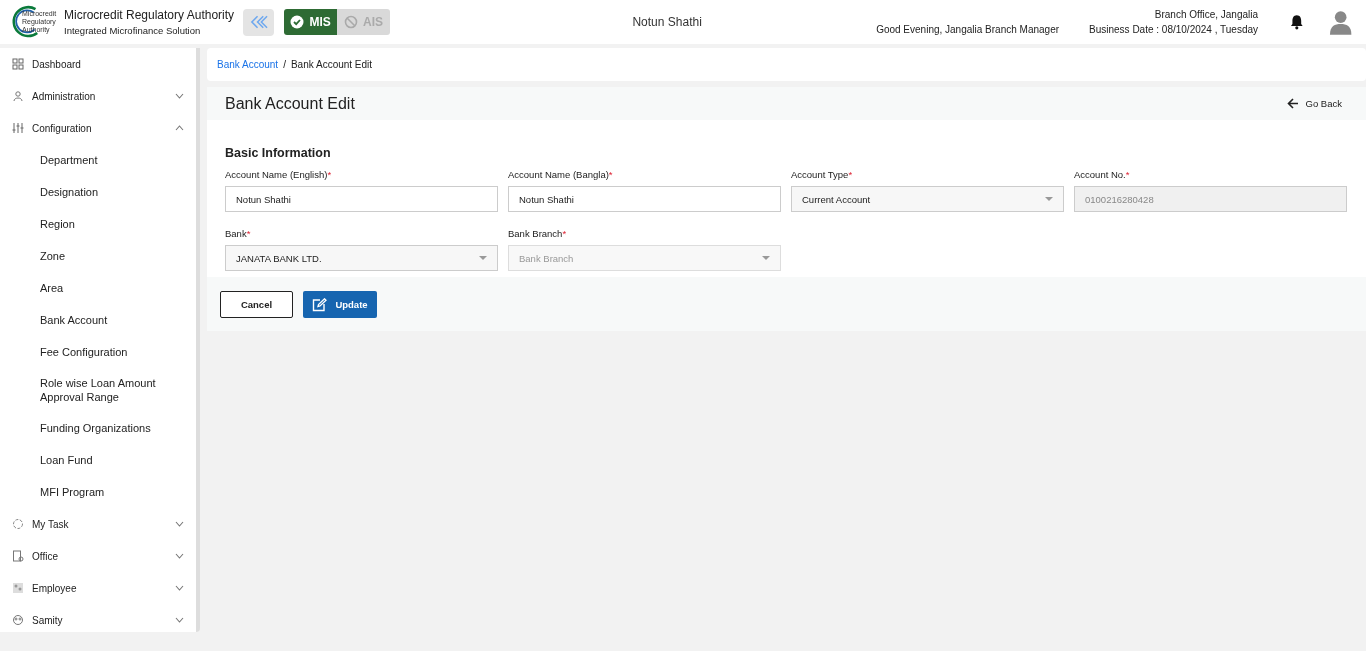  I want to click on field-label: Account Type*, so click(822, 175).